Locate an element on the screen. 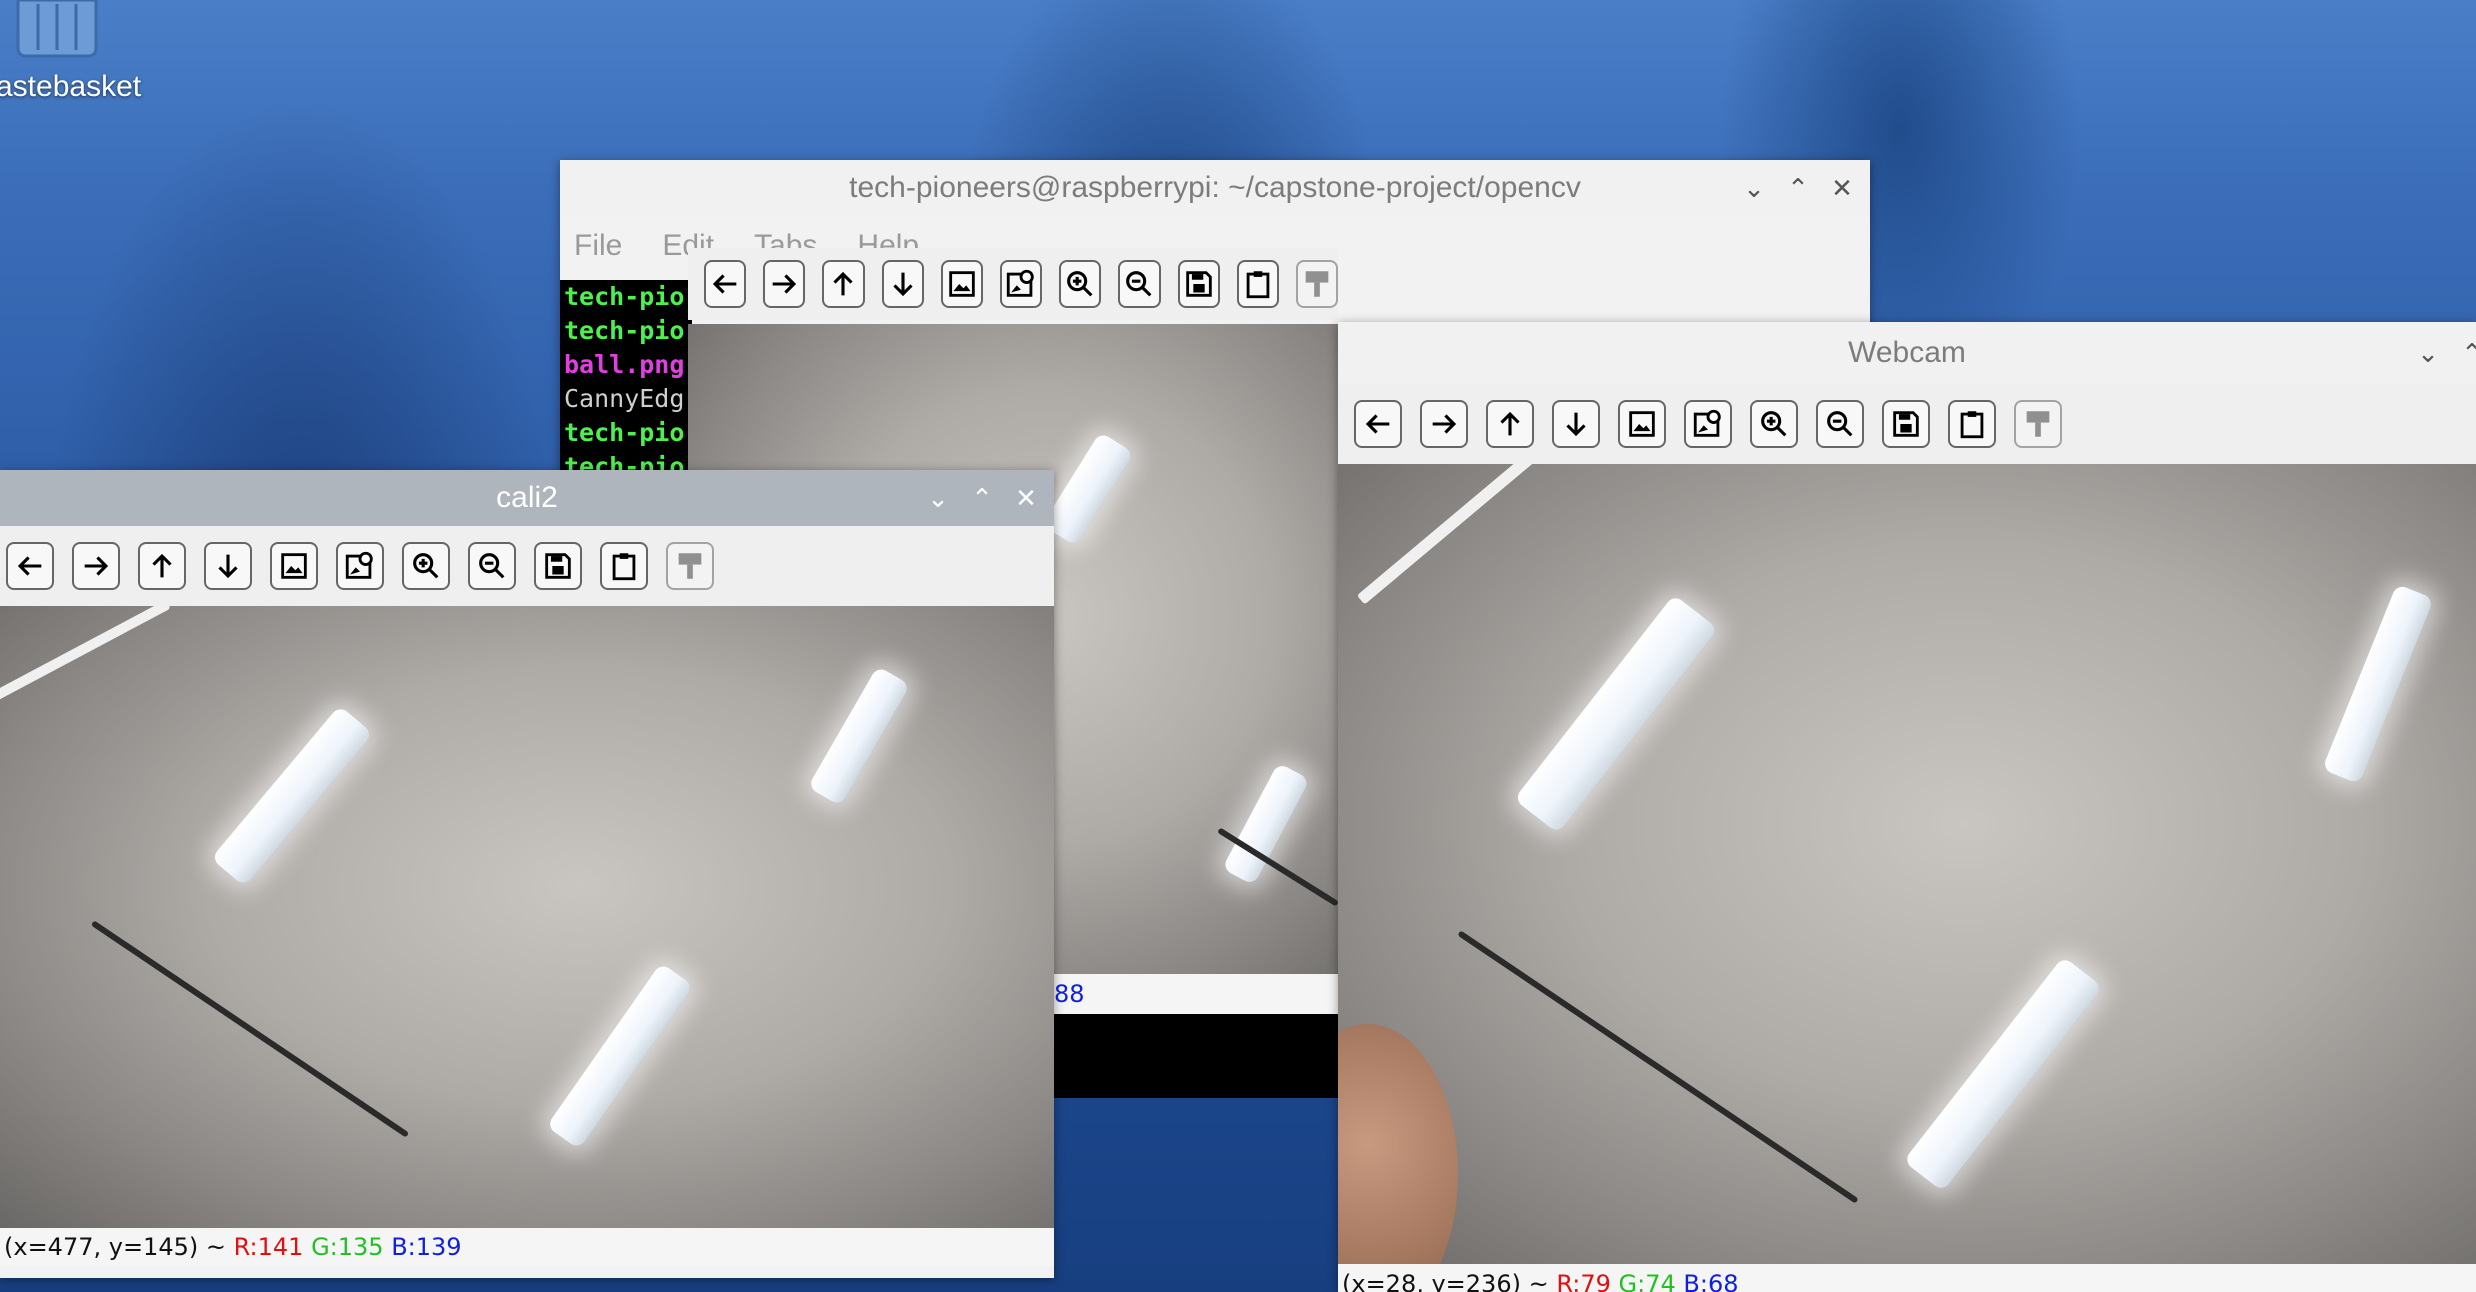 The image size is (2476, 1292). cali2-toolbar is located at coordinates (527, 566).